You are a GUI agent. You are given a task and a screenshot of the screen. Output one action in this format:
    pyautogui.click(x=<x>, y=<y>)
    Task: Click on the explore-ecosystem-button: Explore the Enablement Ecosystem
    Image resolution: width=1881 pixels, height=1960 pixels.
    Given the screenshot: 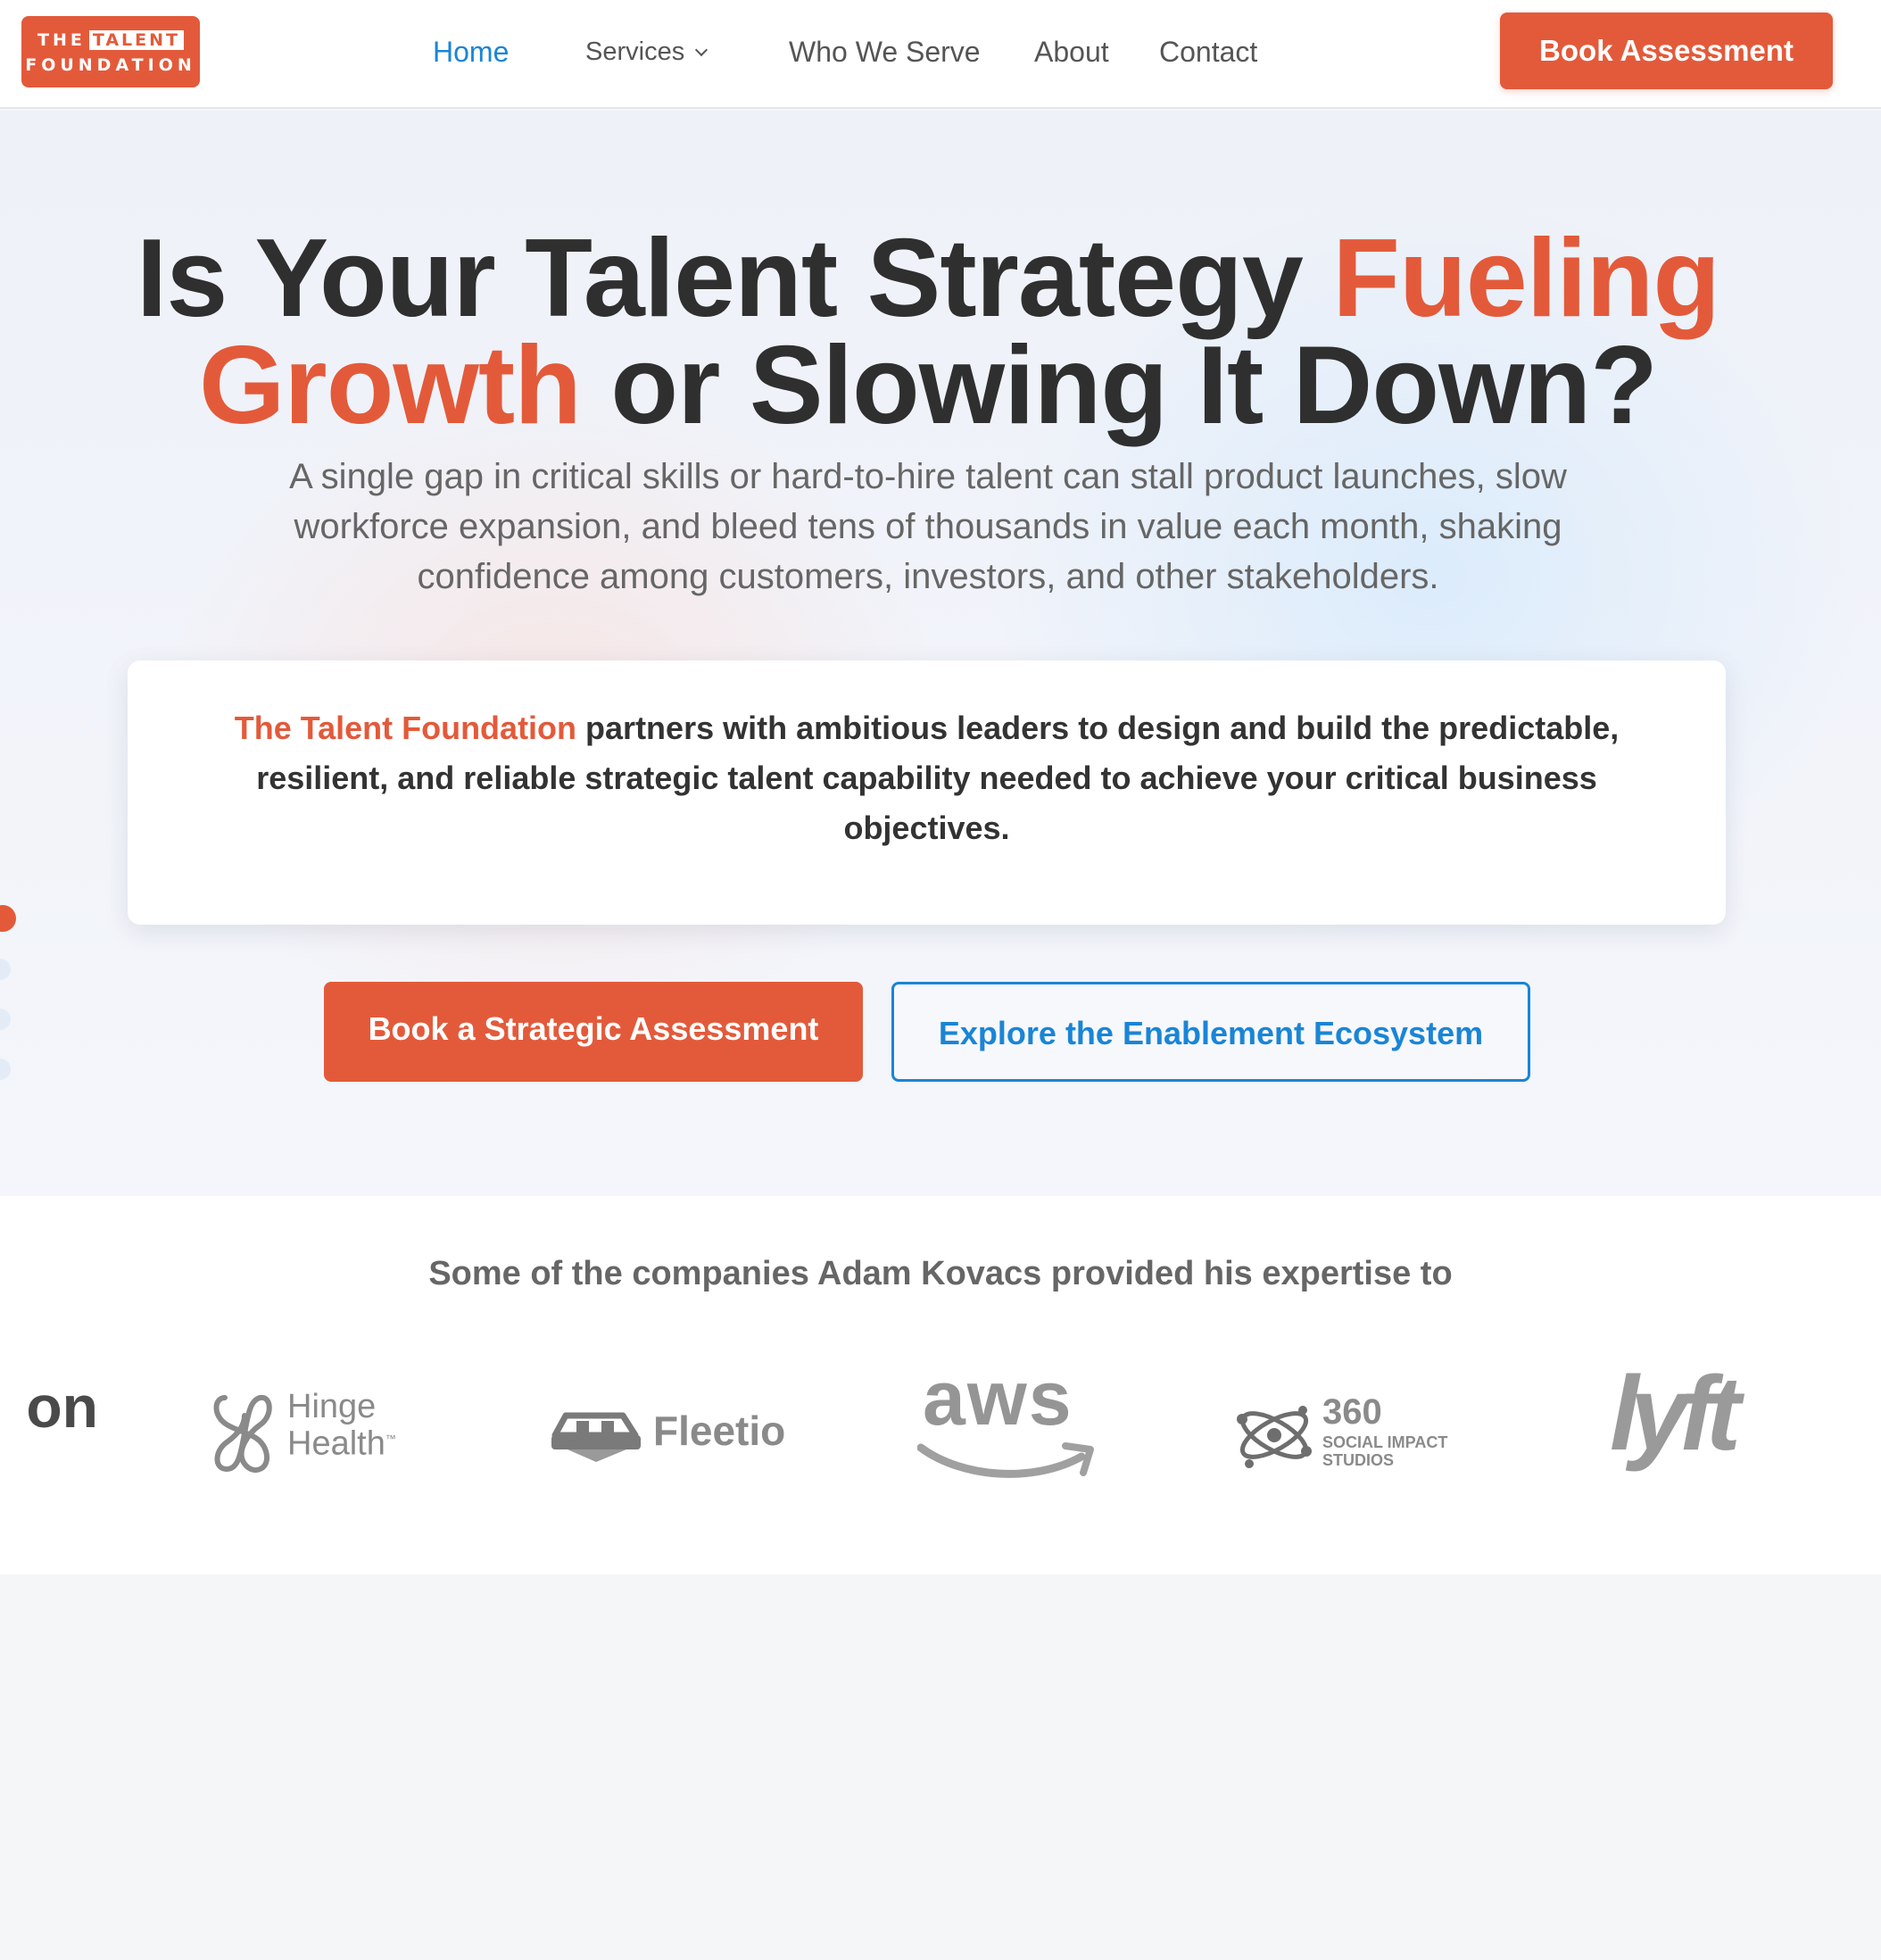 What is the action you would take?
    pyautogui.click(x=1211, y=1032)
    